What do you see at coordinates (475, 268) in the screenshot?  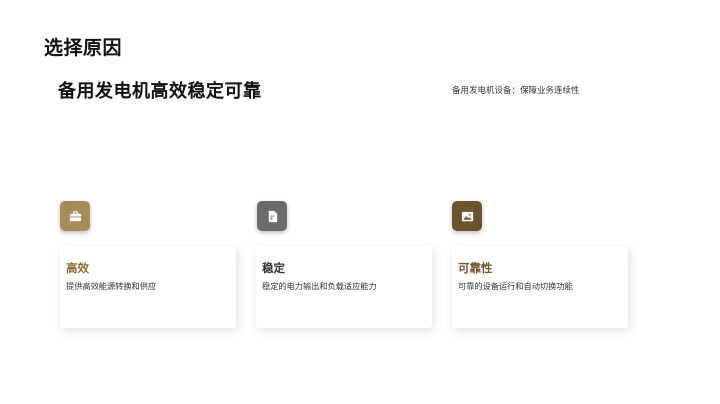 I see `feature-title: 可靠性` at bounding box center [475, 268].